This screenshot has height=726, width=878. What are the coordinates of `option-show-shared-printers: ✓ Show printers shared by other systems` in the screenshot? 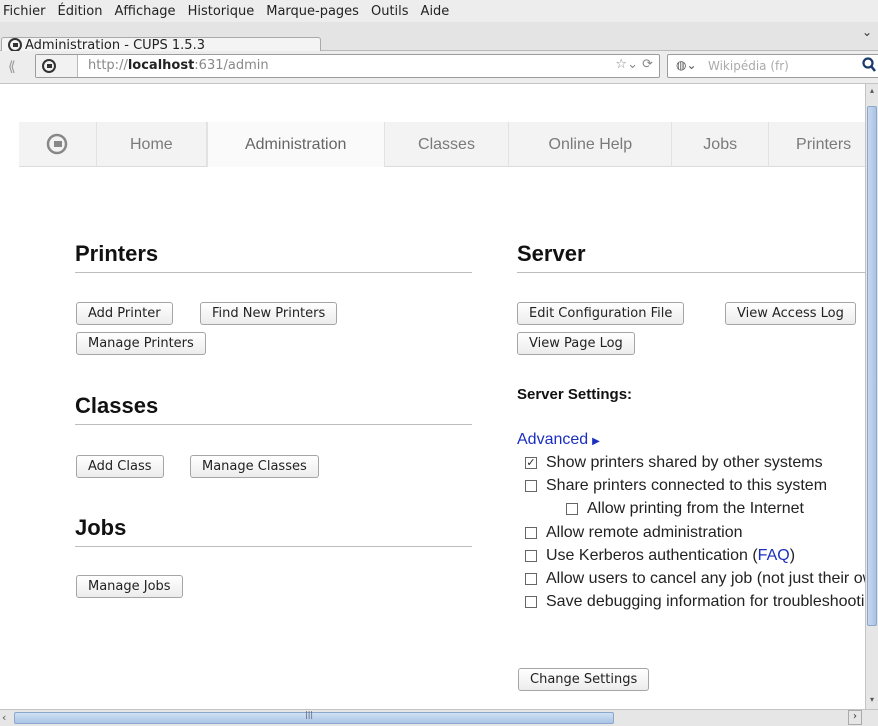 It's located at (674, 463).